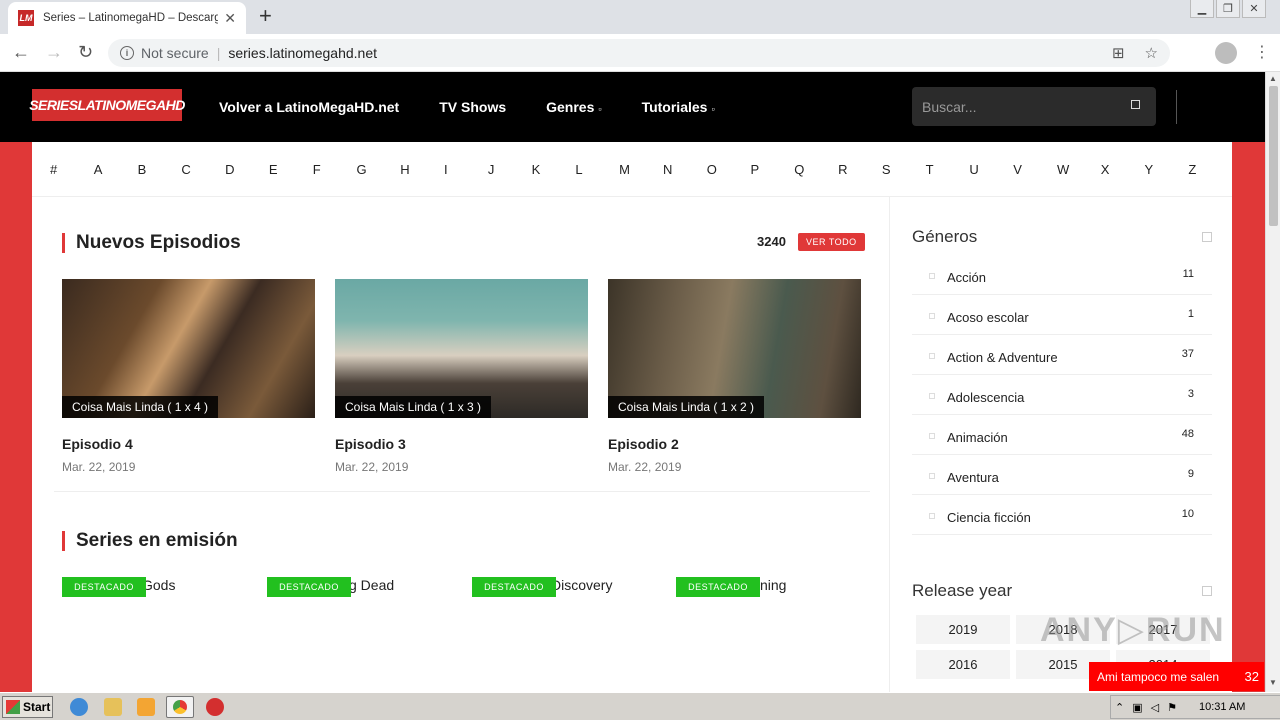  What do you see at coordinates (1035, 169) in the screenshot?
I see `alphabet-letter: V` at bounding box center [1035, 169].